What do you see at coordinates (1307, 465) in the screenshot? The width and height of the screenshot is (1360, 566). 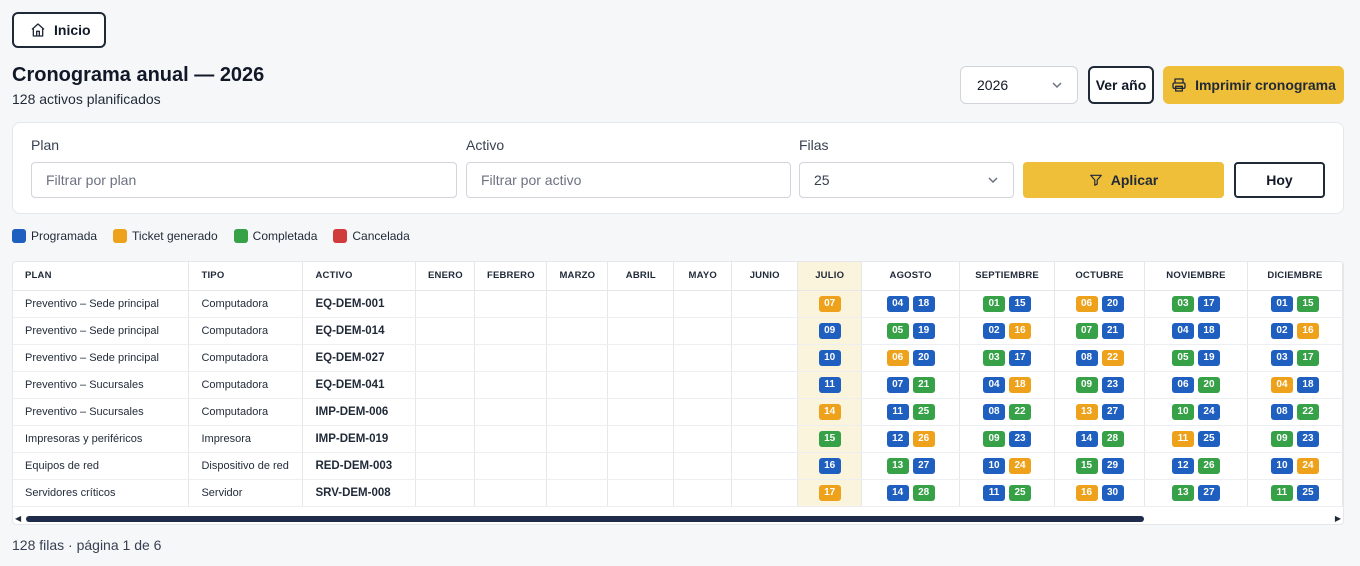 I see `maintenance-day-badge: 24` at bounding box center [1307, 465].